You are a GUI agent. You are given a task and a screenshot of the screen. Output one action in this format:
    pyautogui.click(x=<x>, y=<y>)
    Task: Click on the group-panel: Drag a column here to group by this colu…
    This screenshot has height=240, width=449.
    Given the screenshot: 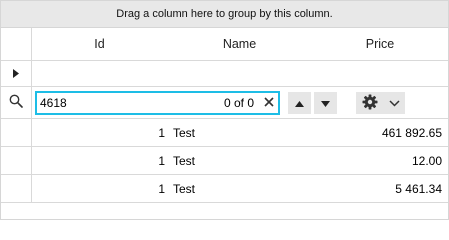 What is the action you would take?
    pyautogui.click(x=224, y=14)
    